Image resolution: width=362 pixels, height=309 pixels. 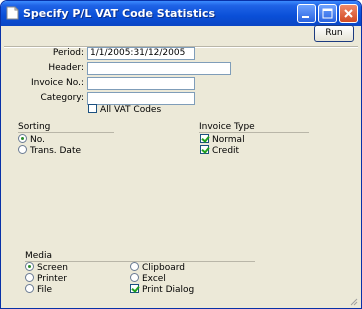 What do you see at coordinates (305, 17) in the screenshot?
I see `minimize-icon` at bounding box center [305, 17].